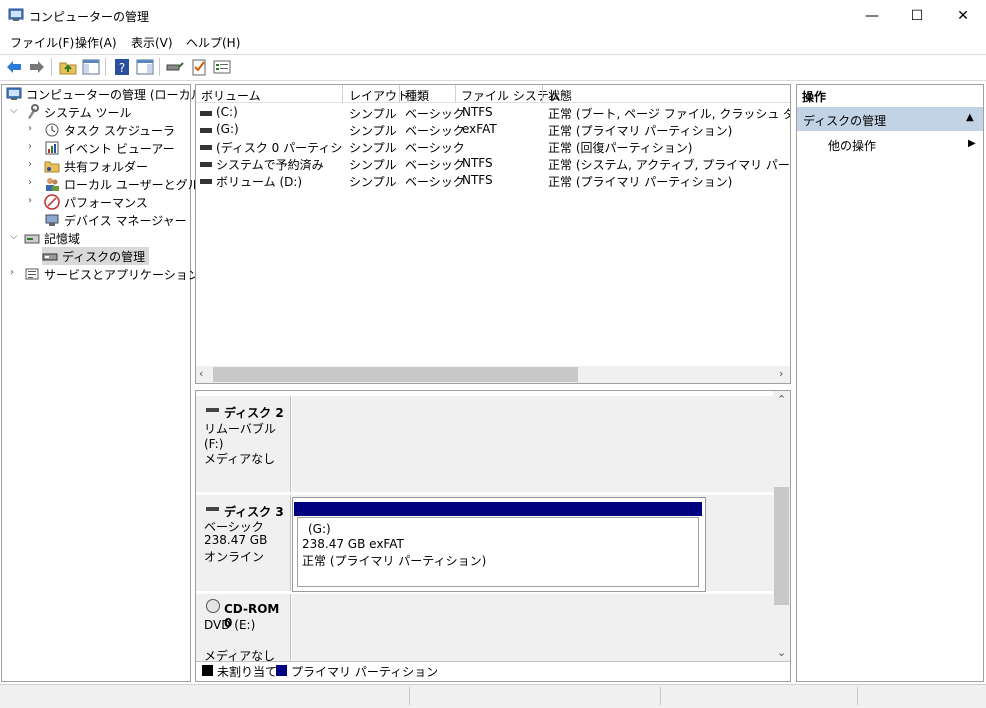  What do you see at coordinates (963, 15) in the screenshot?
I see `close-button: ✕` at bounding box center [963, 15].